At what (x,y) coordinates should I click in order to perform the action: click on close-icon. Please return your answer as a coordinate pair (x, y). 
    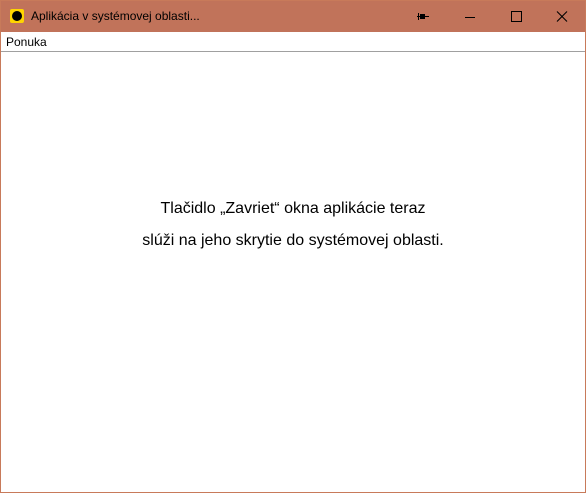
    Looking at the image, I should click on (562, 16).